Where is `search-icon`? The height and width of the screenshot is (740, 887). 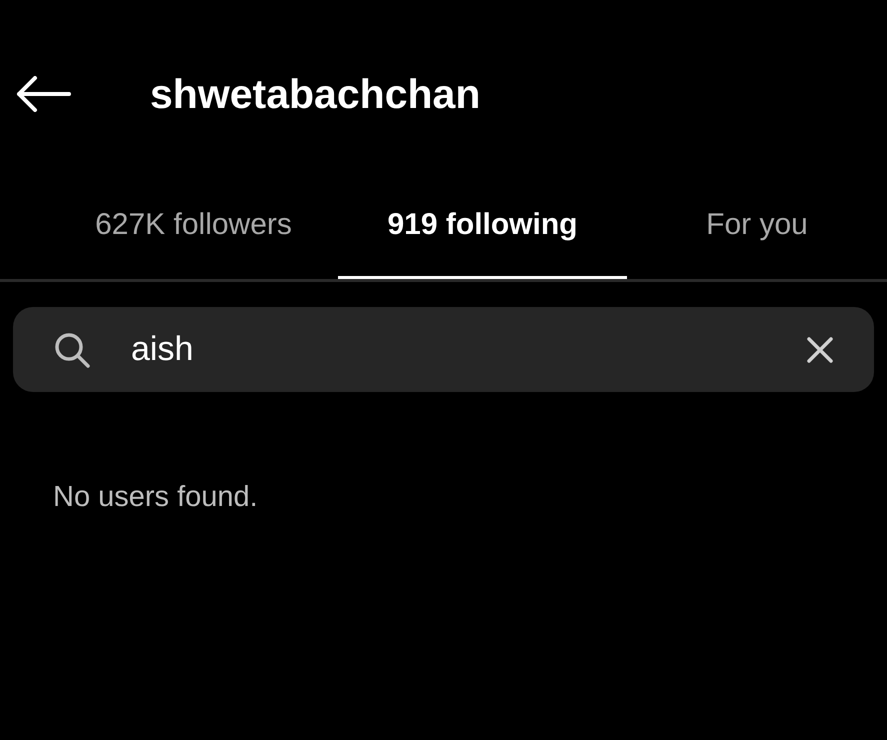 search-icon is located at coordinates (72, 349).